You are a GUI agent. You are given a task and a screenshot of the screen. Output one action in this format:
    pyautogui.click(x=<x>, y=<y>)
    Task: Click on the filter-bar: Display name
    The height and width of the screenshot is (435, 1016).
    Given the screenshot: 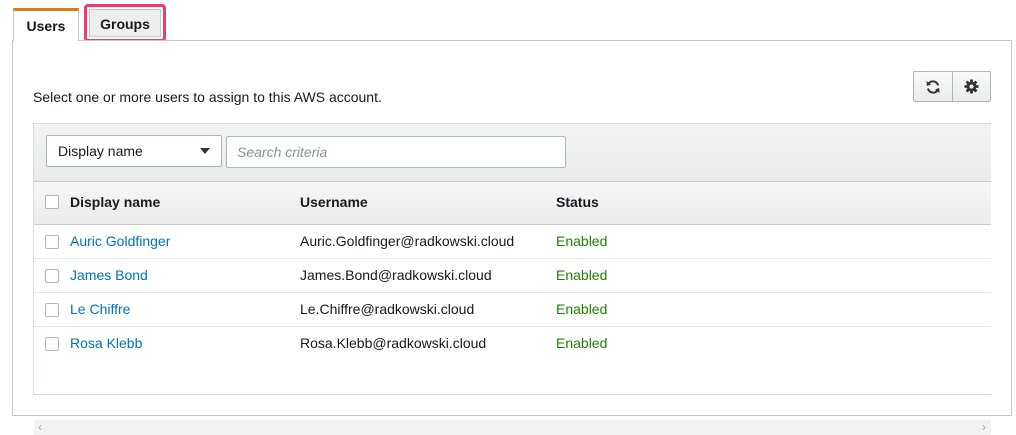 What is the action you would take?
    pyautogui.click(x=512, y=153)
    